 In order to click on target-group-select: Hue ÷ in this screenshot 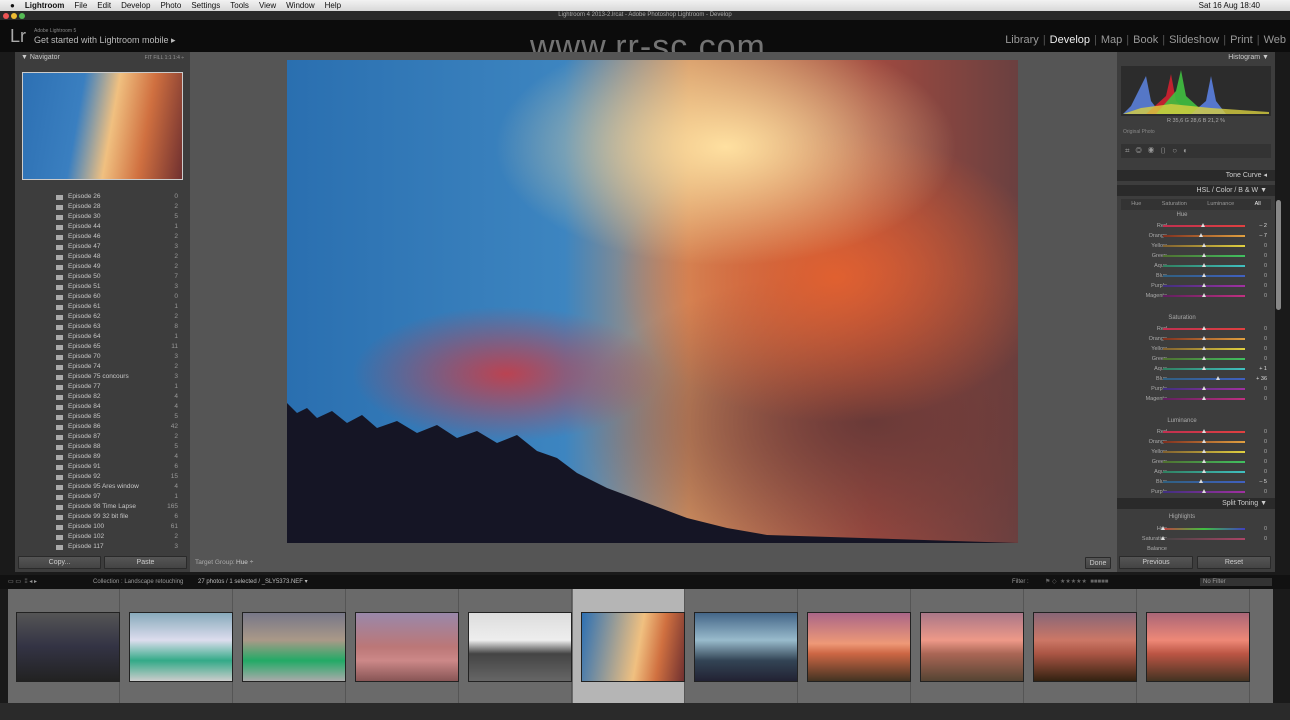, I will do `click(244, 563)`.